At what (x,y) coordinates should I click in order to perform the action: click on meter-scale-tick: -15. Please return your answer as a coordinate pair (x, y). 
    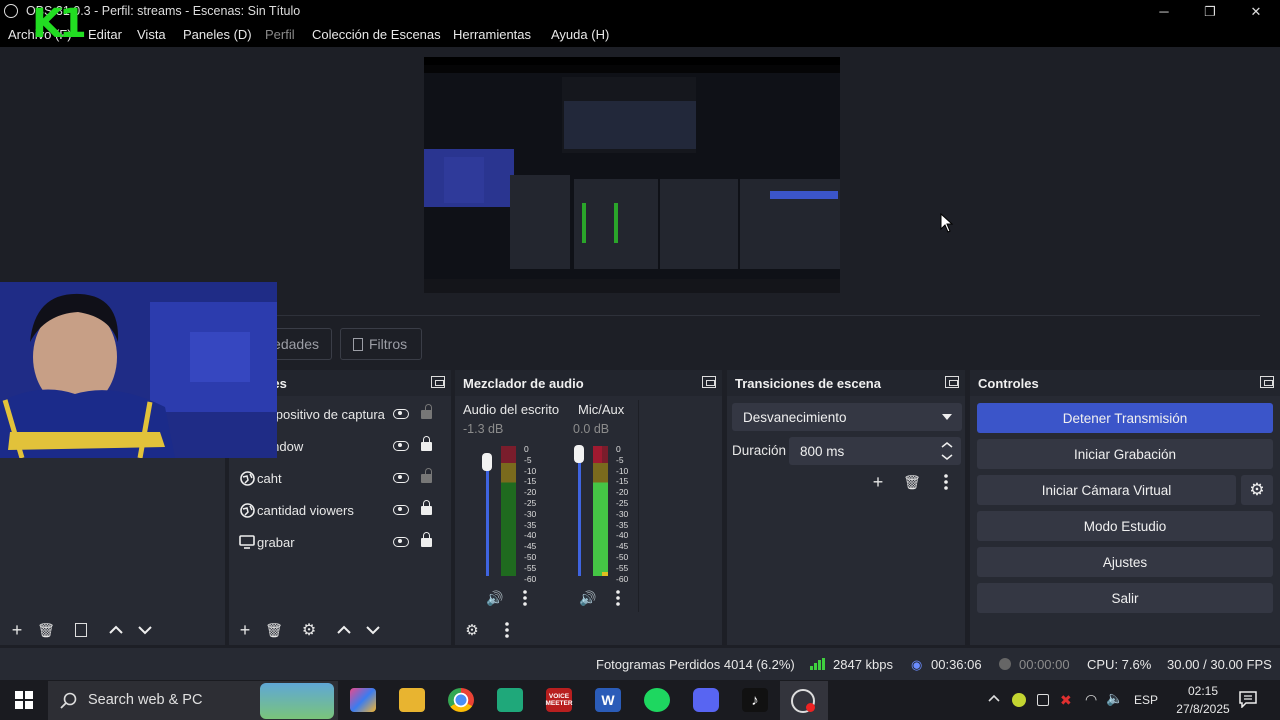
    Looking at the image, I should click on (530, 481).